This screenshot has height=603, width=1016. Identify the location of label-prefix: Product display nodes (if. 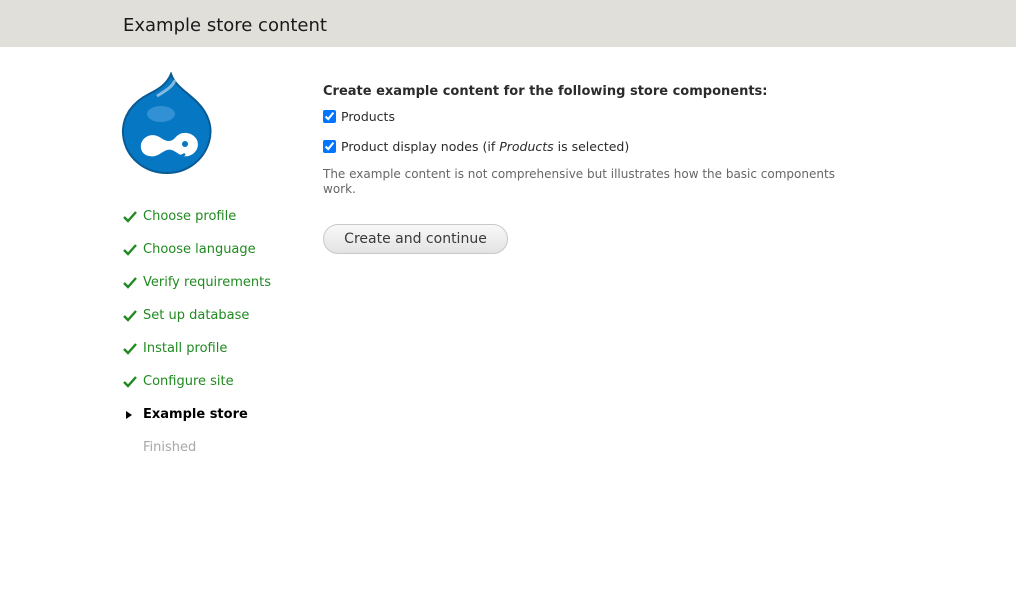
(420, 146).